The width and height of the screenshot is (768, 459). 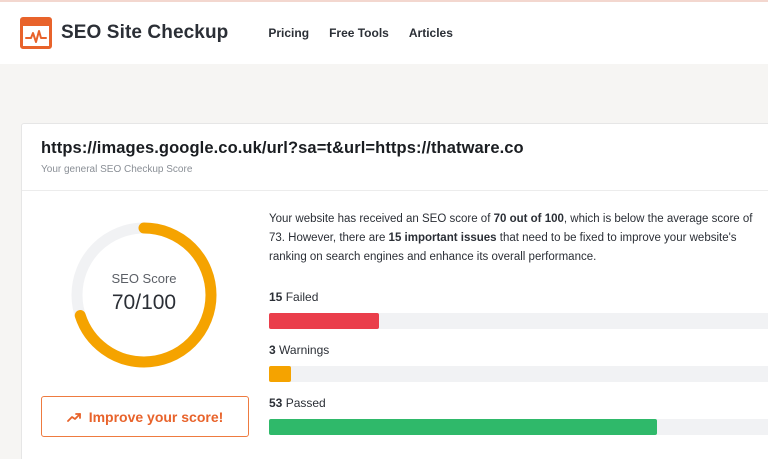 What do you see at coordinates (73, 417) in the screenshot?
I see `trending-up-icon` at bounding box center [73, 417].